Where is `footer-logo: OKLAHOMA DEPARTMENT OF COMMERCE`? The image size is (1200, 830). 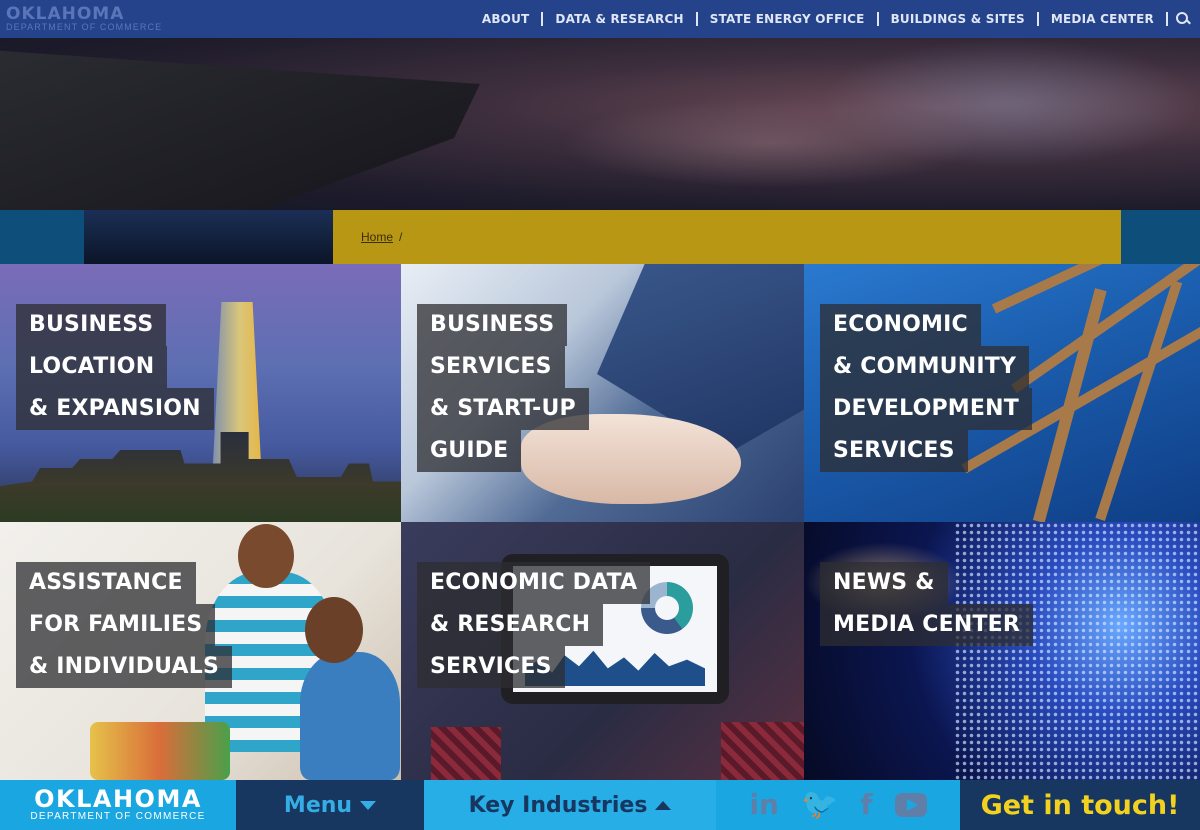
footer-logo: OKLAHOMA DEPARTMENT OF COMMERCE is located at coordinates (118, 805).